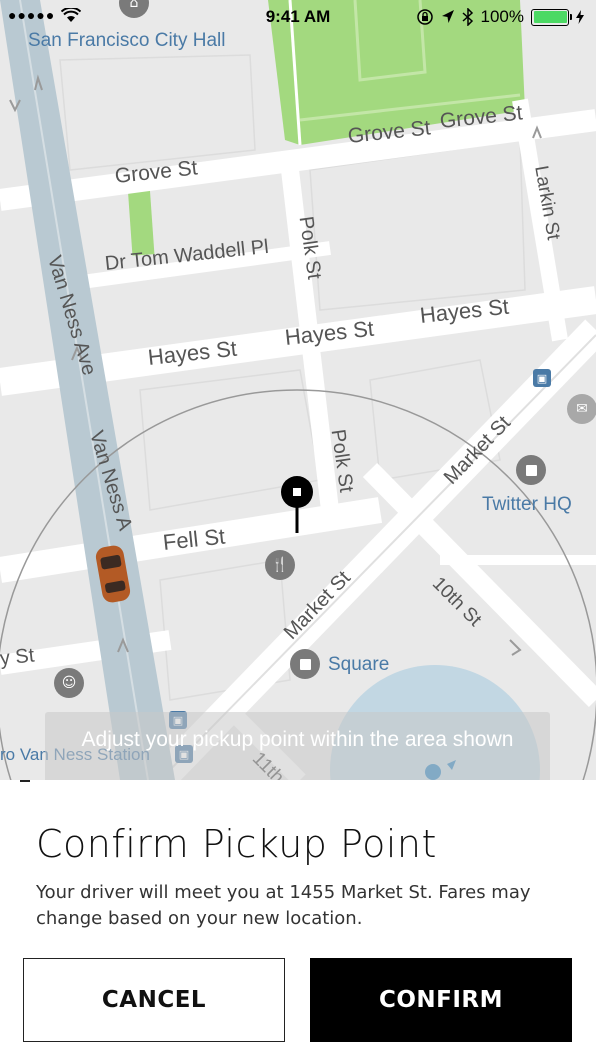  I want to click on theater-icon: ☺, so click(69, 683).